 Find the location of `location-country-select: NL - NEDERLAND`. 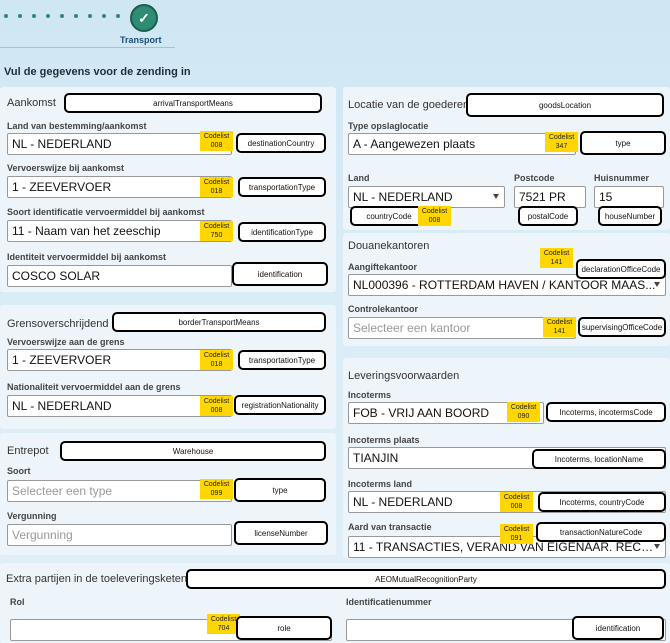

location-country-select: NL - NEDERLAND is located at coordinates (426, 197).